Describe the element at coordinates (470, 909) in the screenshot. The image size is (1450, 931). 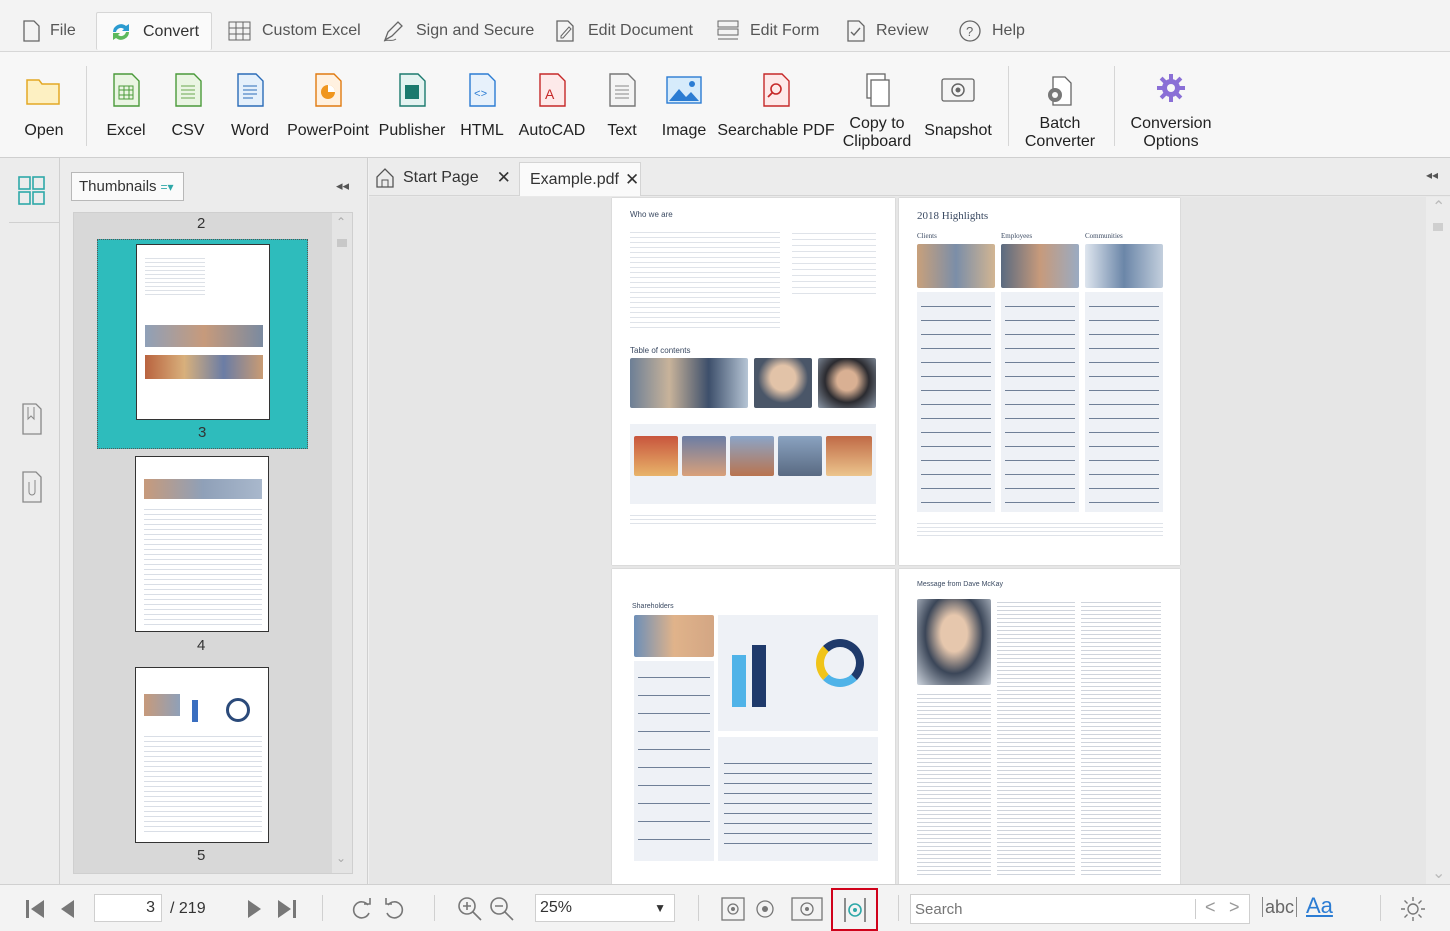
I see `zoom-in-icon` at that location.